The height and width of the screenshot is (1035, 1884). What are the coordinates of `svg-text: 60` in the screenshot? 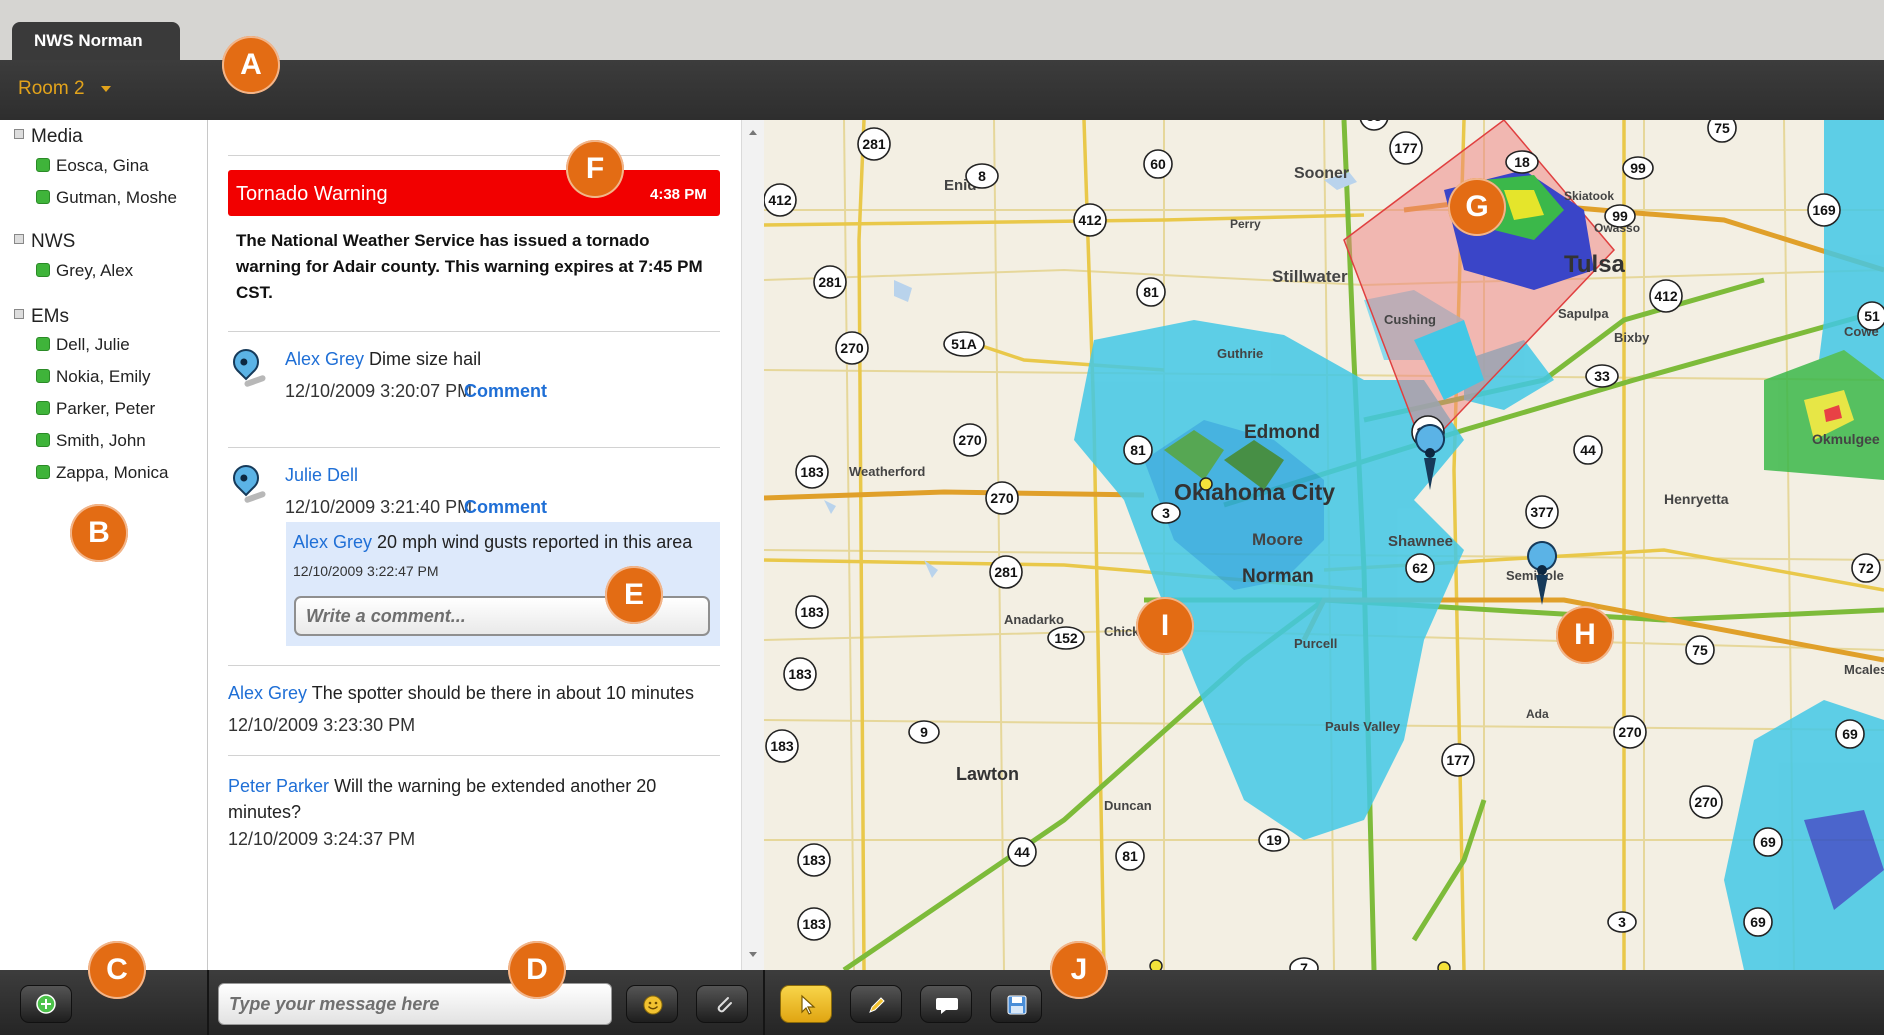 It's located at (1158, 164).